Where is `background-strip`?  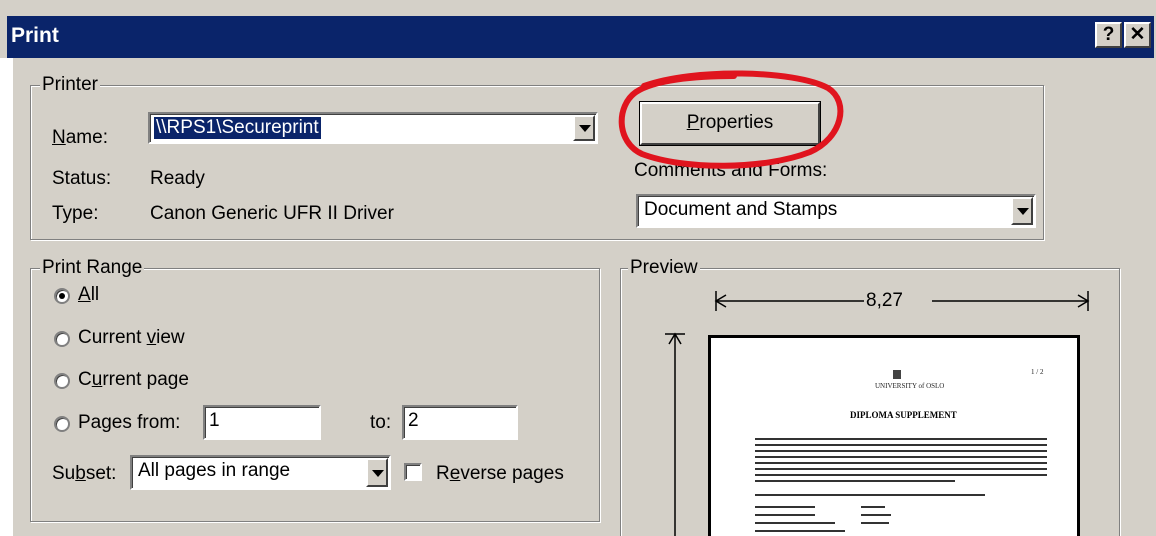
background-strip is located at coordinates (6, 297).